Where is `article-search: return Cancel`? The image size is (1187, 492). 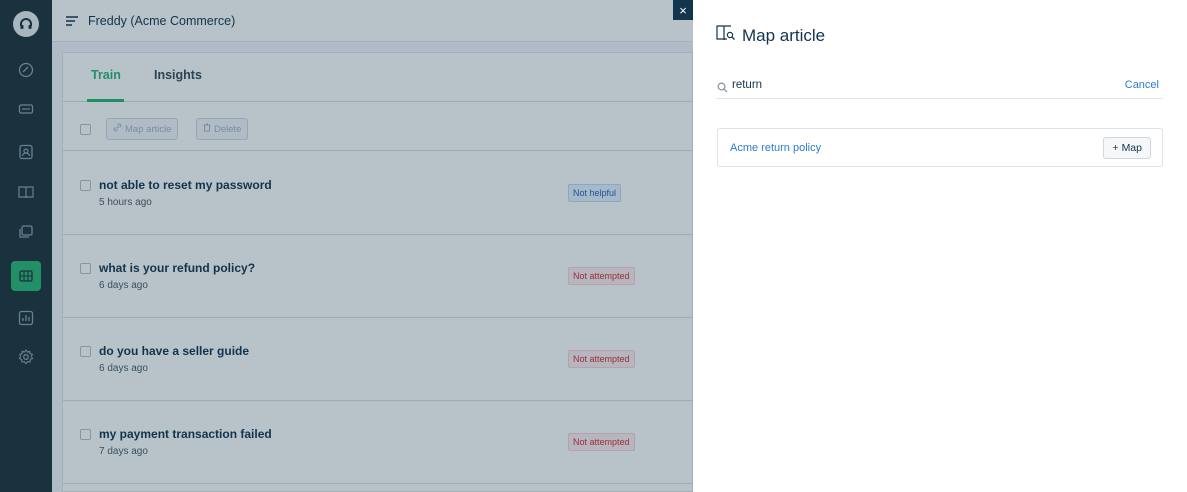 article-search: return Cancel is located at coordinates (939, 87).